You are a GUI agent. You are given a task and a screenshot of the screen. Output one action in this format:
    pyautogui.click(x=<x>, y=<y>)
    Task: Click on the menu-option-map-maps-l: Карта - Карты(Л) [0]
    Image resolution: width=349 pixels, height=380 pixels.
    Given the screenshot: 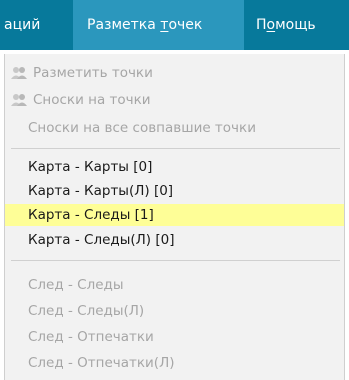 What is the action you would take?
    pyautogui.click(x=174, y=191)
    